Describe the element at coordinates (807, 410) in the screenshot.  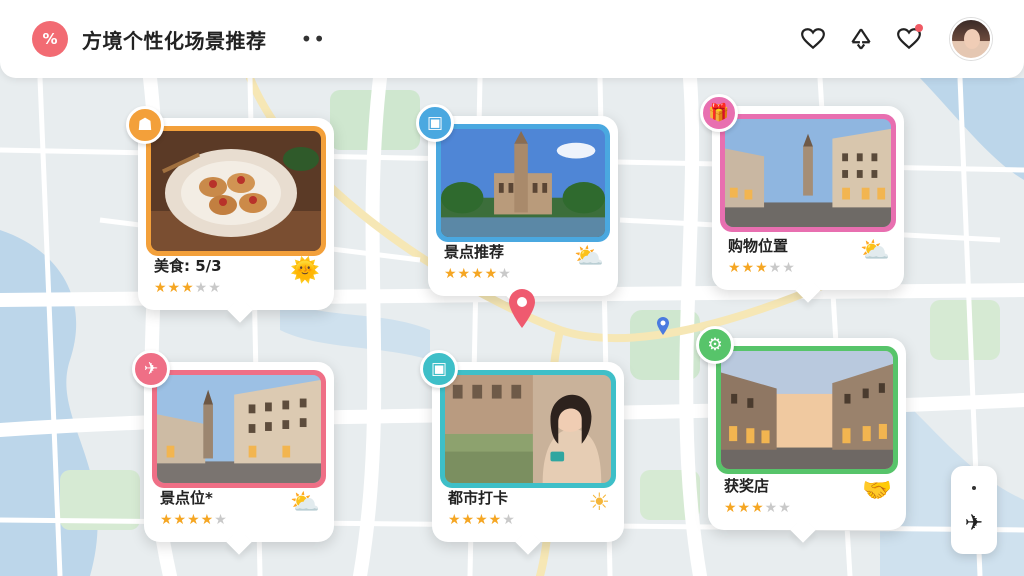
I see `old-town-photo` at that location.